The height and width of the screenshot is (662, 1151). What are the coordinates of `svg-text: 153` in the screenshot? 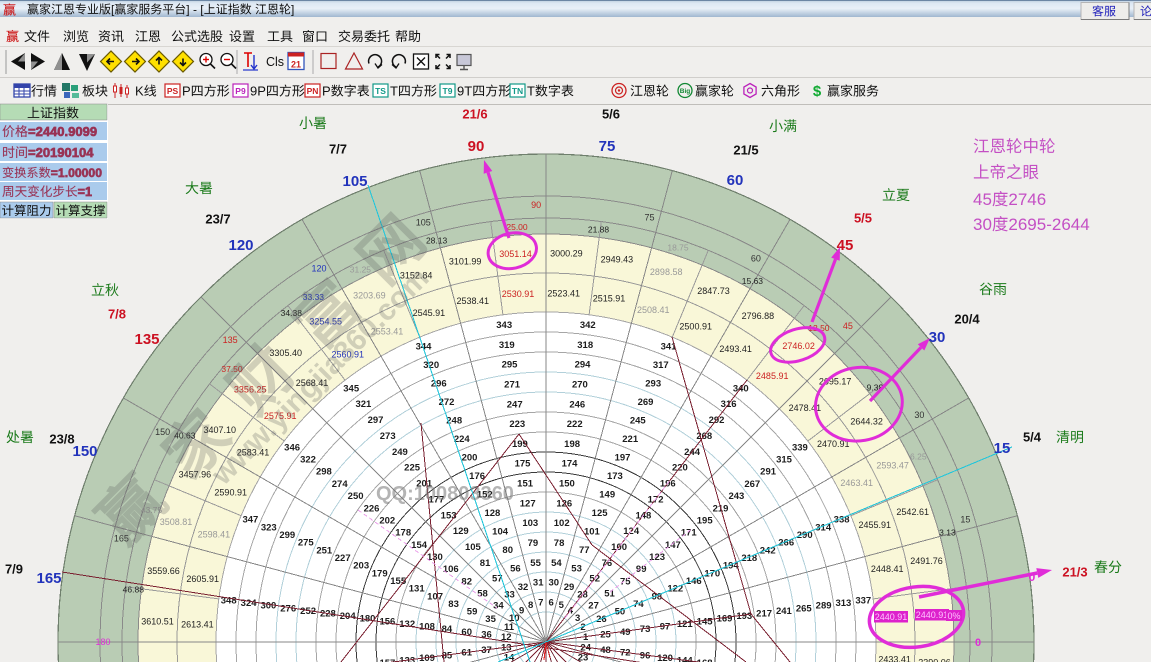 It's located at (449, 515).